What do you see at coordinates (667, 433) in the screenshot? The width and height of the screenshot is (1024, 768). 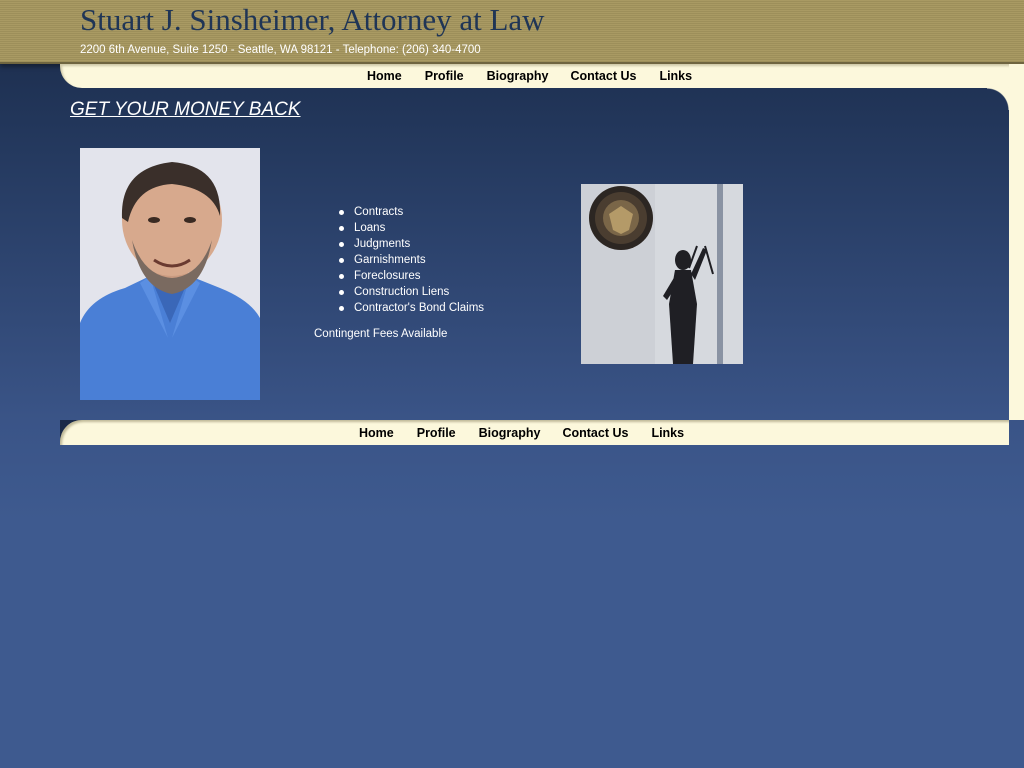 I see `bottom-nav-links-item: Links` at bounding box center [667, 433].